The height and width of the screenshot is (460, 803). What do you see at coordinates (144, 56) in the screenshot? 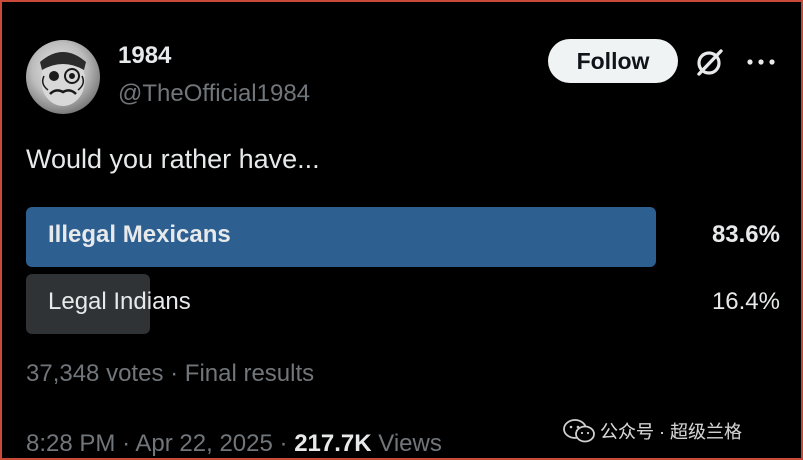
I see `author-display-name: 1984` at bounding box center [144, 56].